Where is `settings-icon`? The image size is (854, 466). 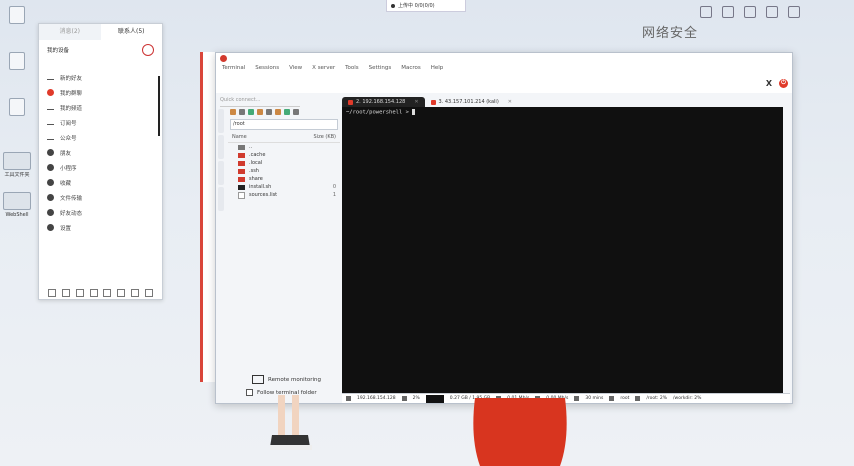 settings-icon is located at coordinates (50, 227).